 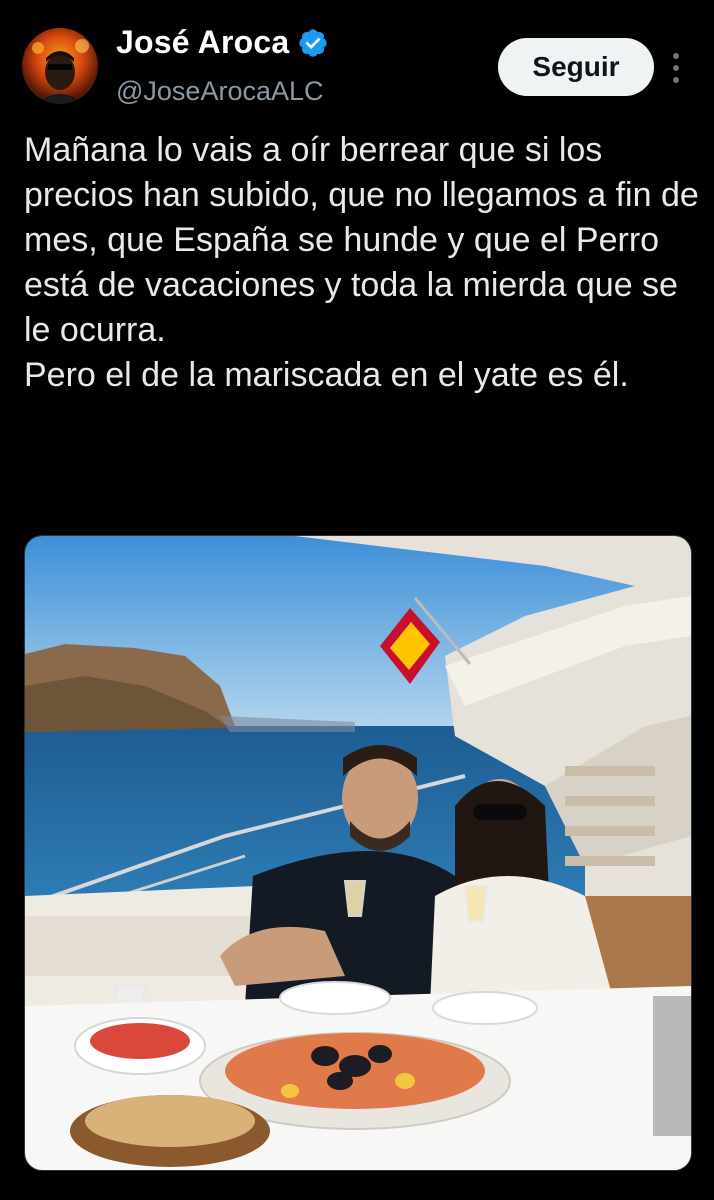 I want to click on avatar, so click(x=60, y=66).